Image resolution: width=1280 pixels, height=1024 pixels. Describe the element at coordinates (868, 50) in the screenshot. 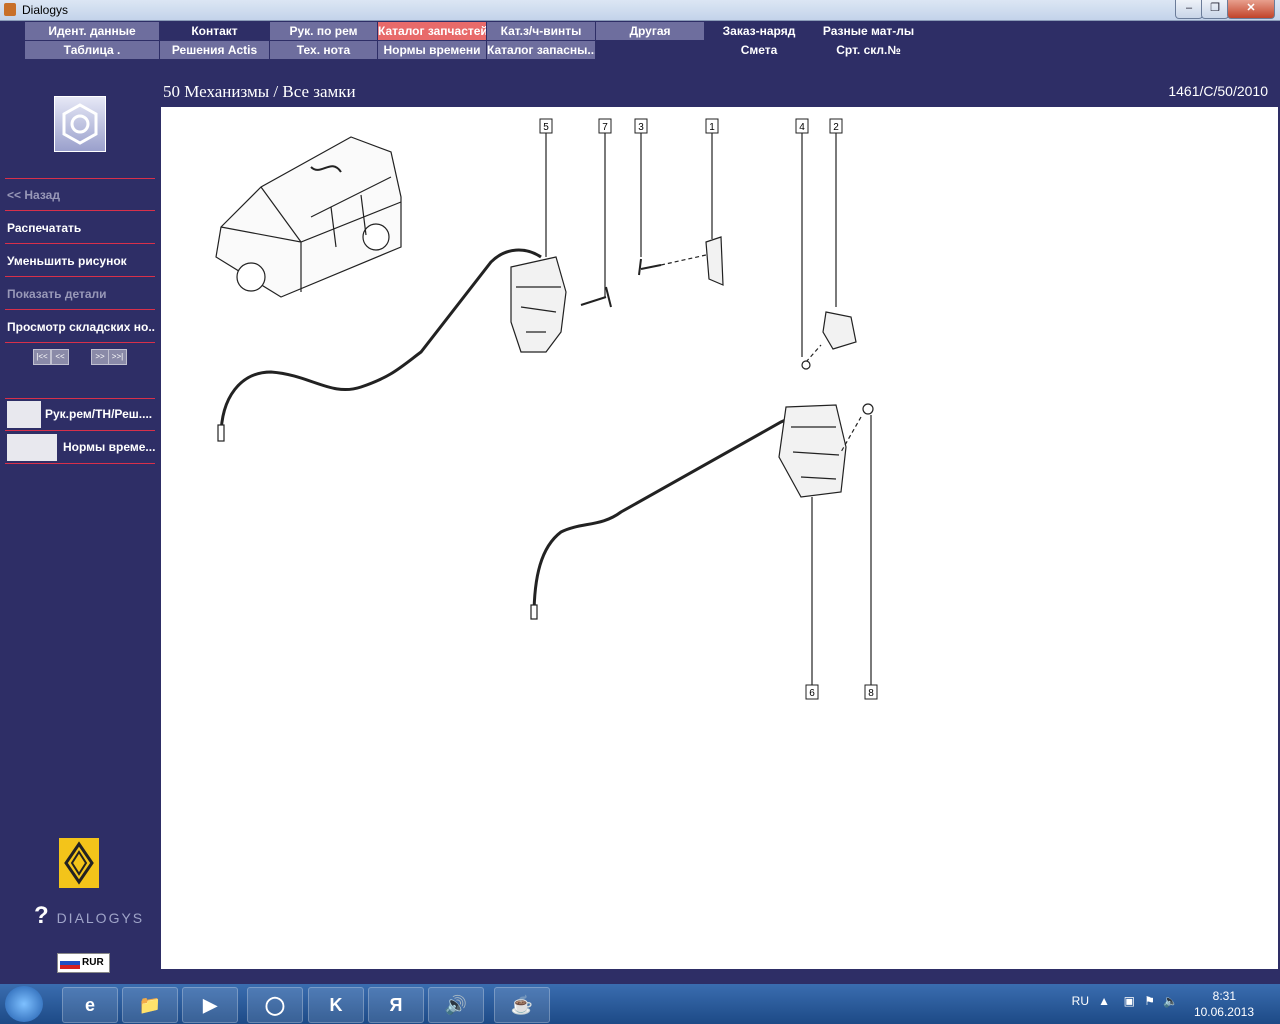

I see `menu-stock-number: Срт. скл.№` at that location.